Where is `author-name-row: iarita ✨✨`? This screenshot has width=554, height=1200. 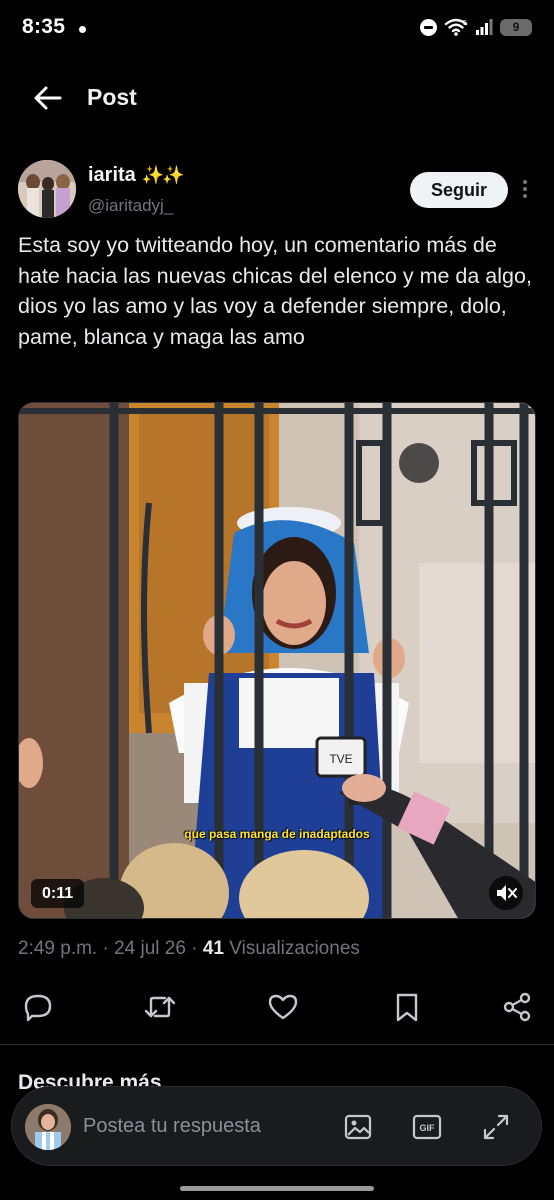 author-name-row: iarita ✨✨ is located at coordinates (136, 175).